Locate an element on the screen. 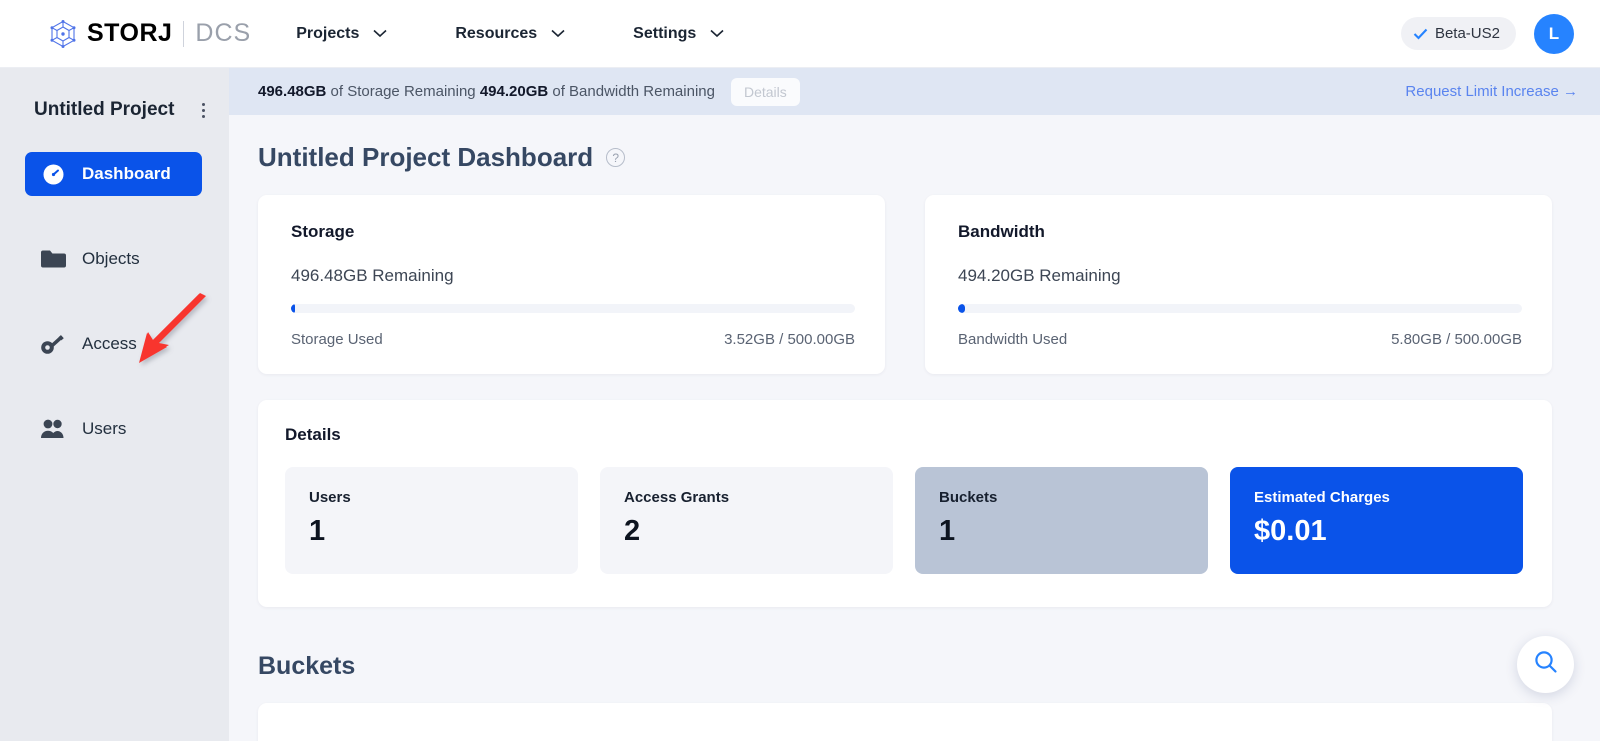 This screenshot has height=741, width=1600. avatar-initial: L is located at coordinates (1554, 33).